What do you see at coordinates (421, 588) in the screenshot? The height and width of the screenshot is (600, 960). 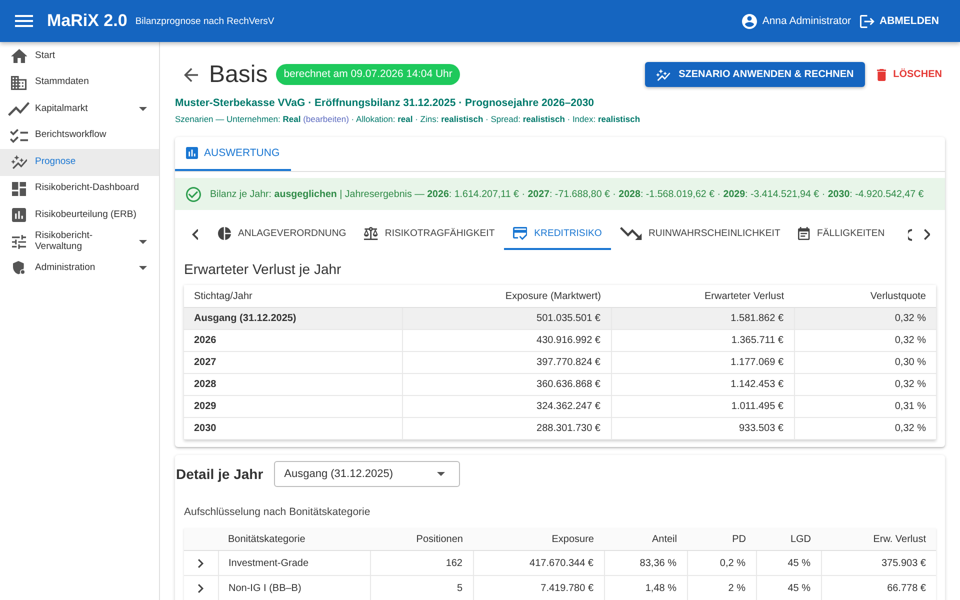 I see `table-cell: 5` at bounding box center [421, 588].